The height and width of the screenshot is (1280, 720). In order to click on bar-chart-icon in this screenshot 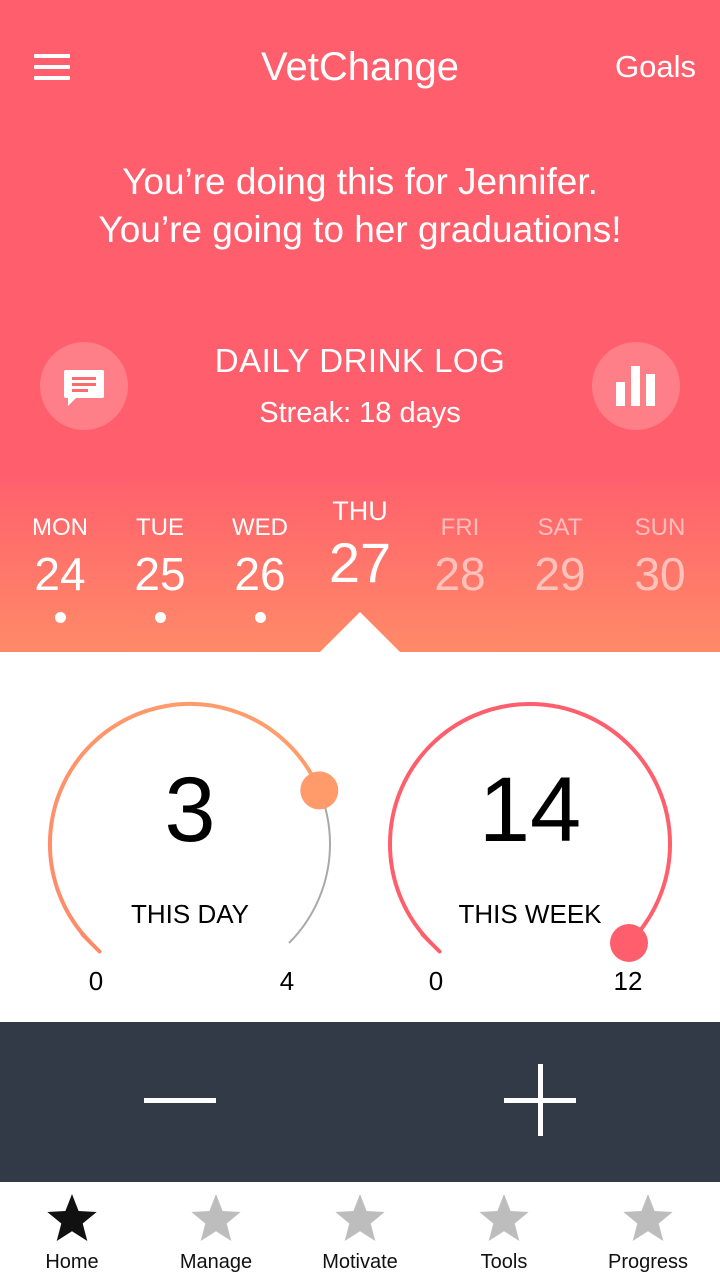, I will do `click(635, 386)`.